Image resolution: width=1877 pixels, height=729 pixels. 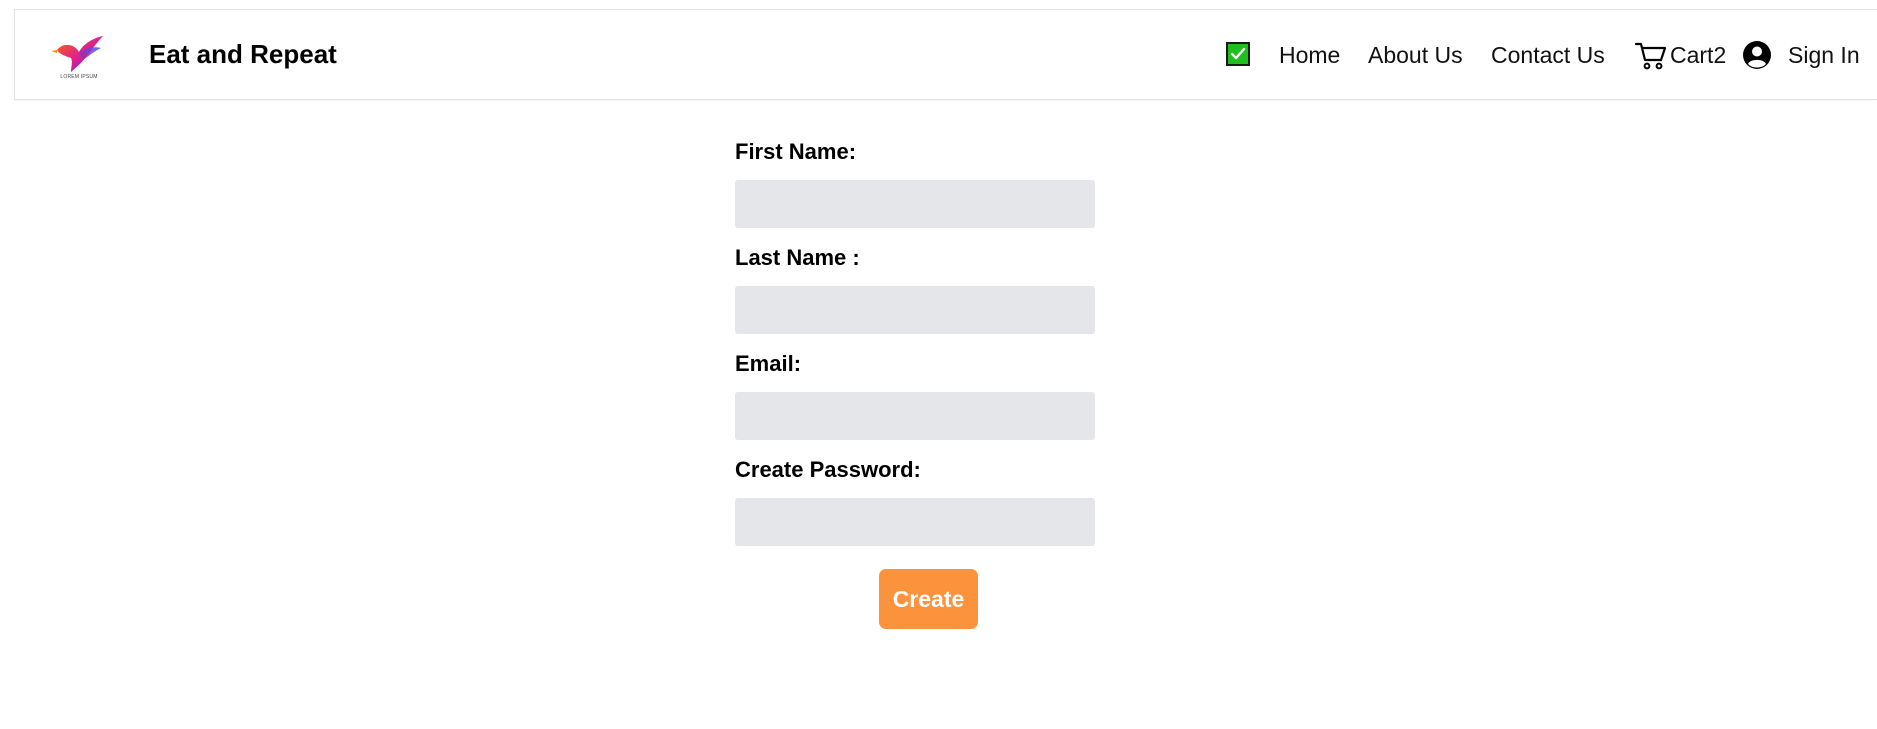 What do you see at coordinates (243, 54) in the screenshot?
I see `brand-title: Eat and Repeat` at bounding box center [243, 54].